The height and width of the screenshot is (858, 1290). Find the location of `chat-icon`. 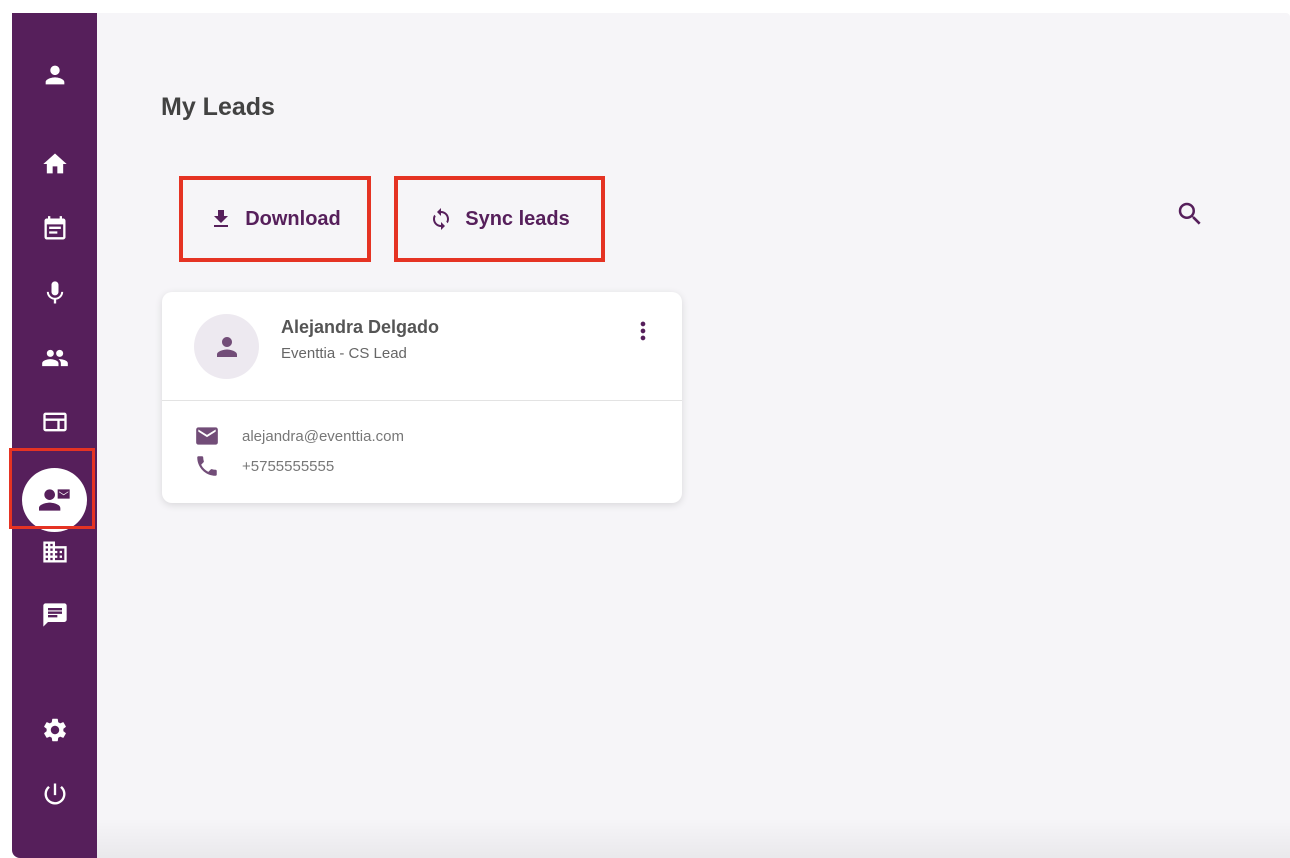

chat-icon is located at coordinates (54, 615).